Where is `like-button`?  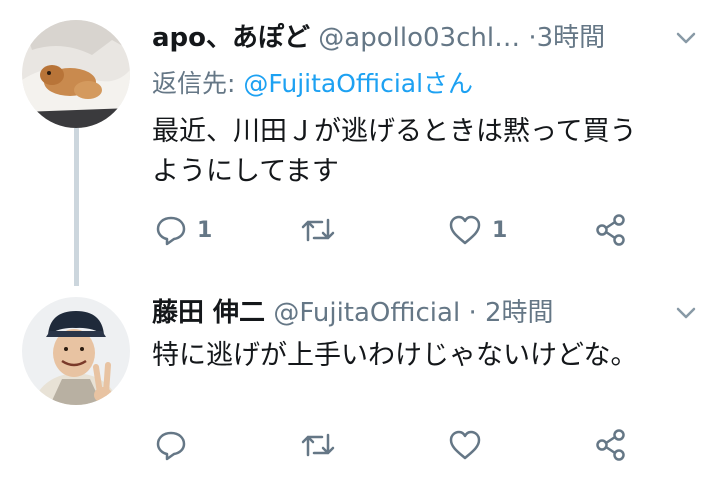 like-button is located at coordinates (470, 445).